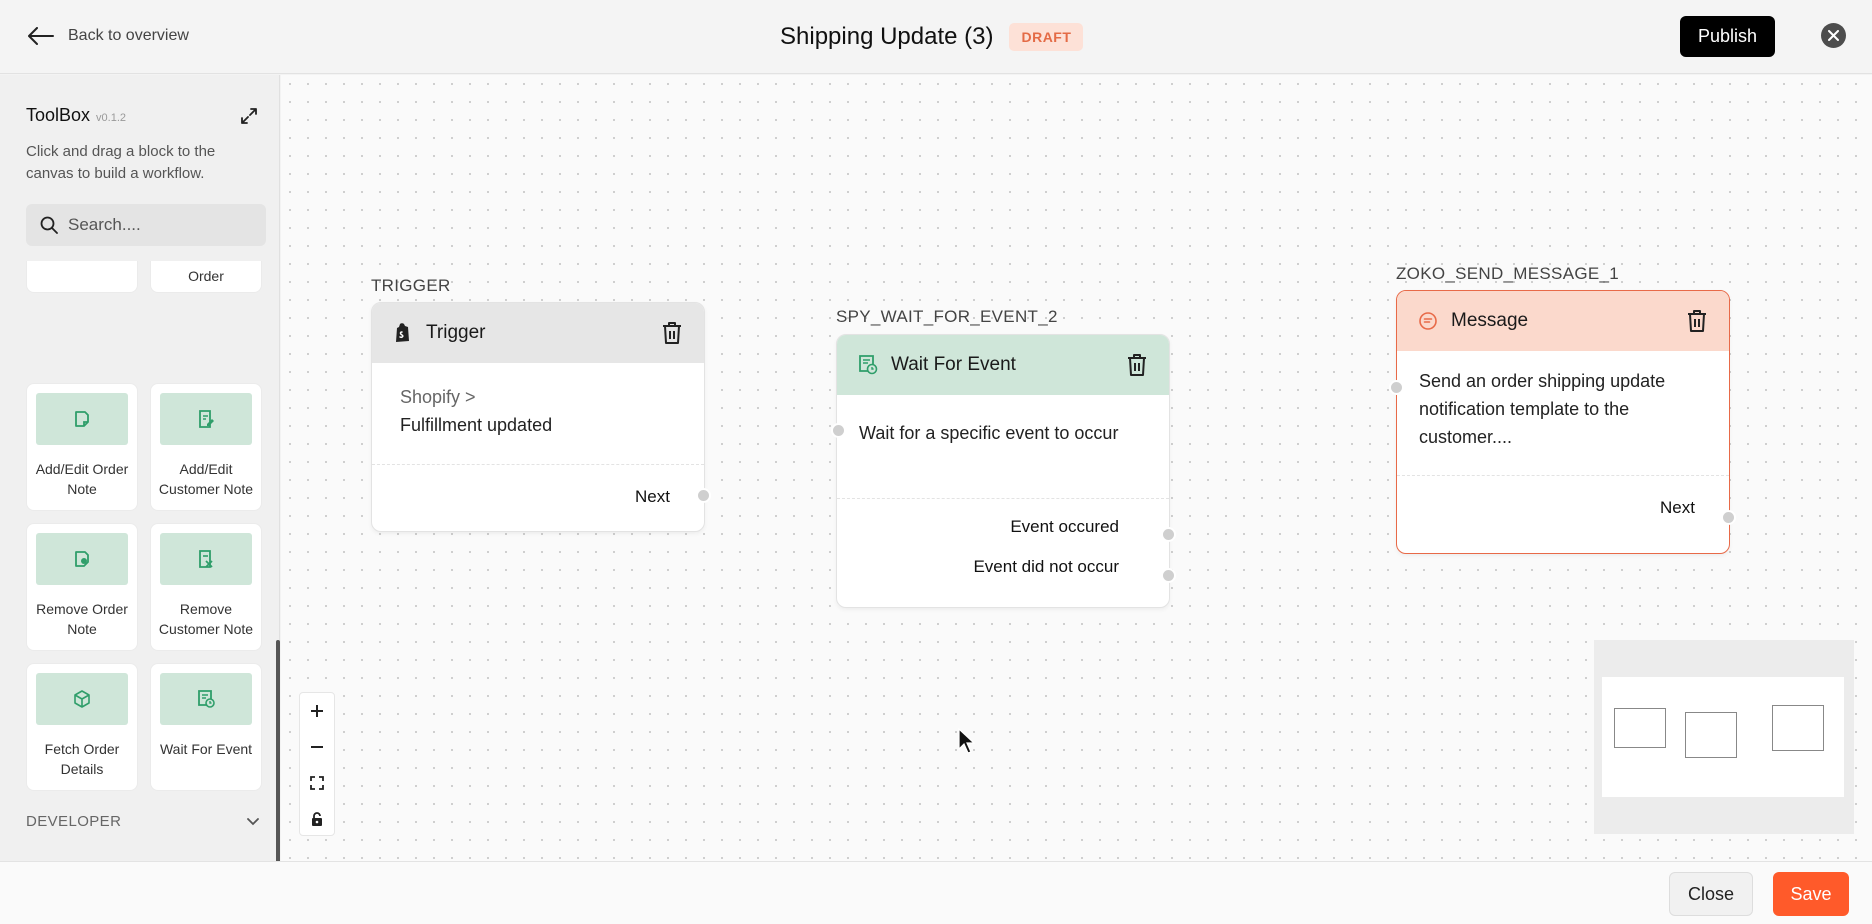 The width and height of the screenshot is (1872, 924). What do you see at coordinates (1711, 894) in the screenshot?
I see `close-button: Close` at bounding box center [1711, 894].